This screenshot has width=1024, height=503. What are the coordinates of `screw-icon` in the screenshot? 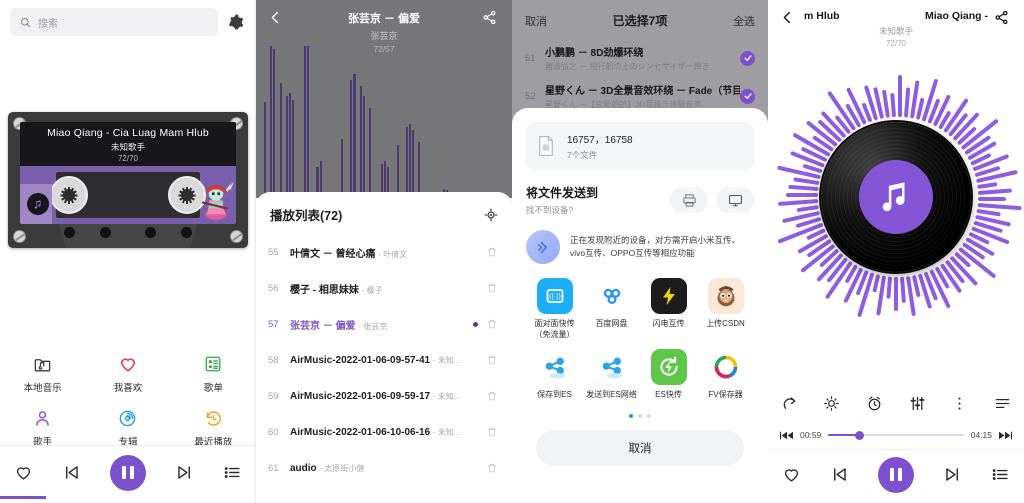 It's located at (236, 236).